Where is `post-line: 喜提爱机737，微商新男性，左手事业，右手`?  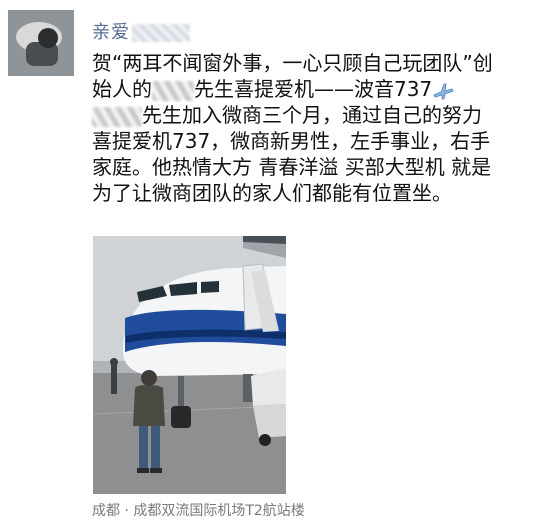 post-line: 喜提爱机737，微商新男性，左手事业，右手 is located at coordinates (291, 141).